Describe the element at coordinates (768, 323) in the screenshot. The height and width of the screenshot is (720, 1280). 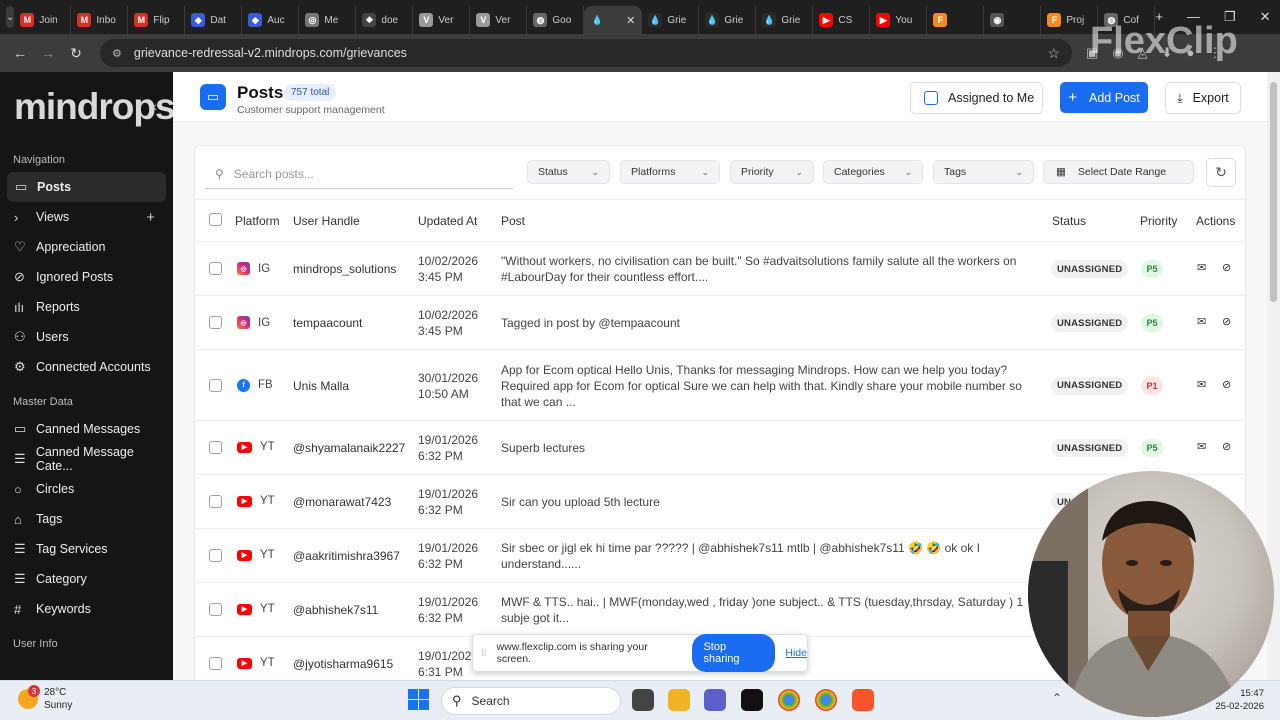
I see `post-text: Tagged in post by @tempaacount` at that location.